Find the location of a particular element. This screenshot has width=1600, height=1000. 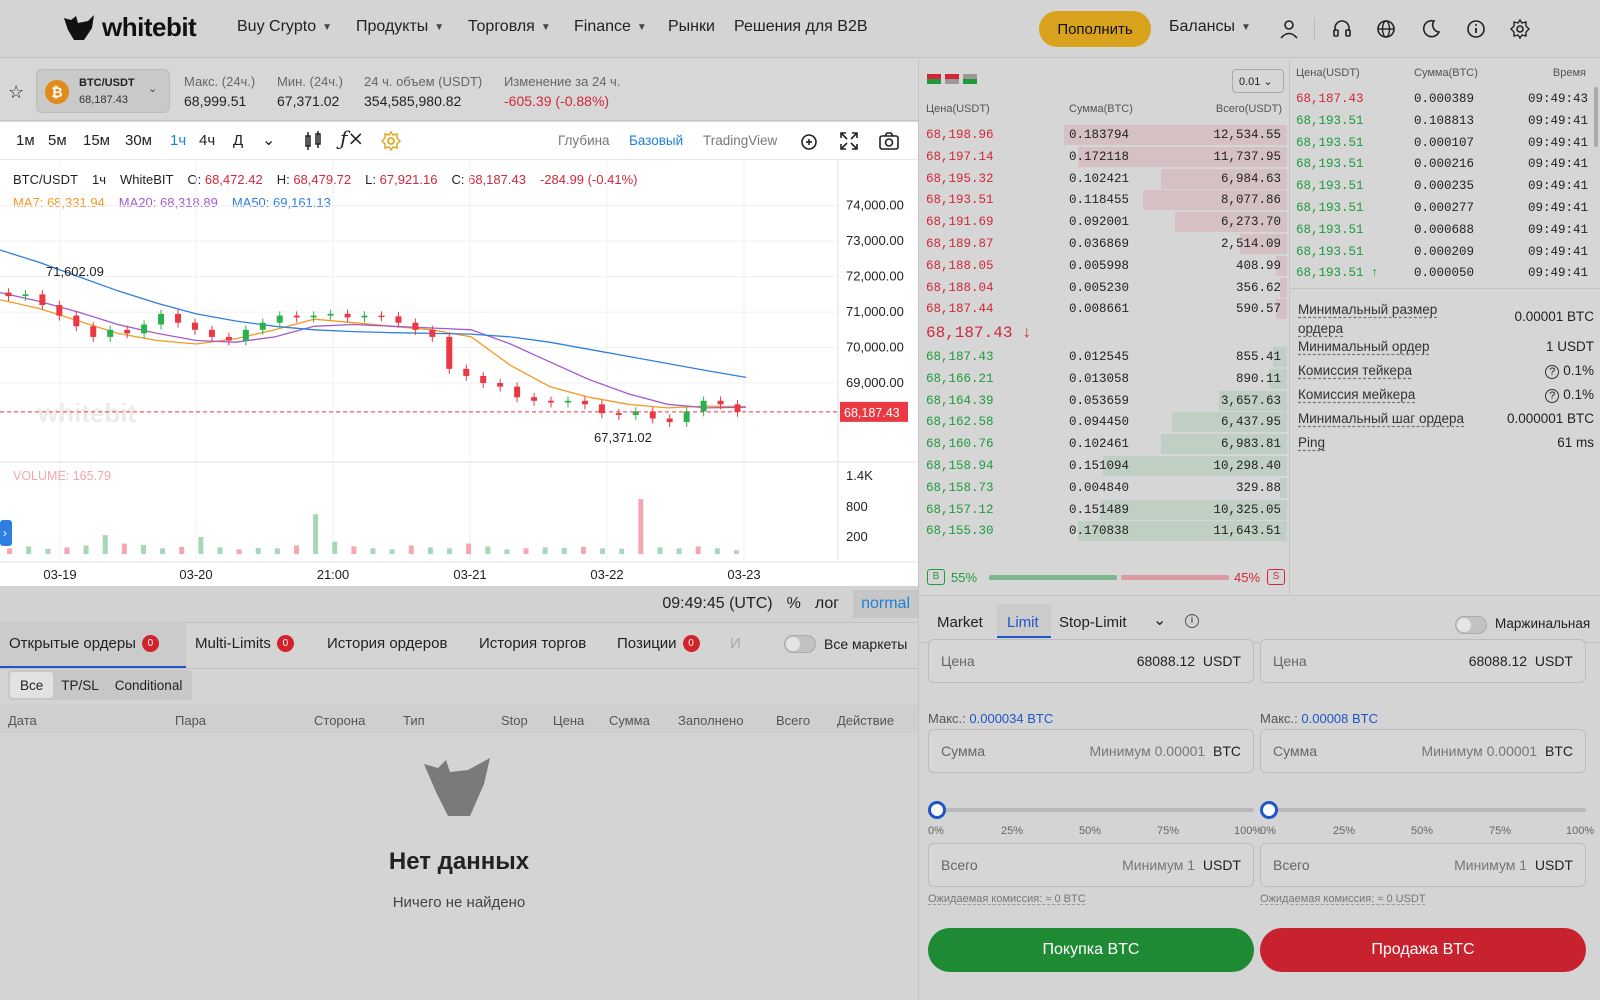

bid-row: 68,164.39 0.053659 3,657.63 is located at coordinates (1103, 401).